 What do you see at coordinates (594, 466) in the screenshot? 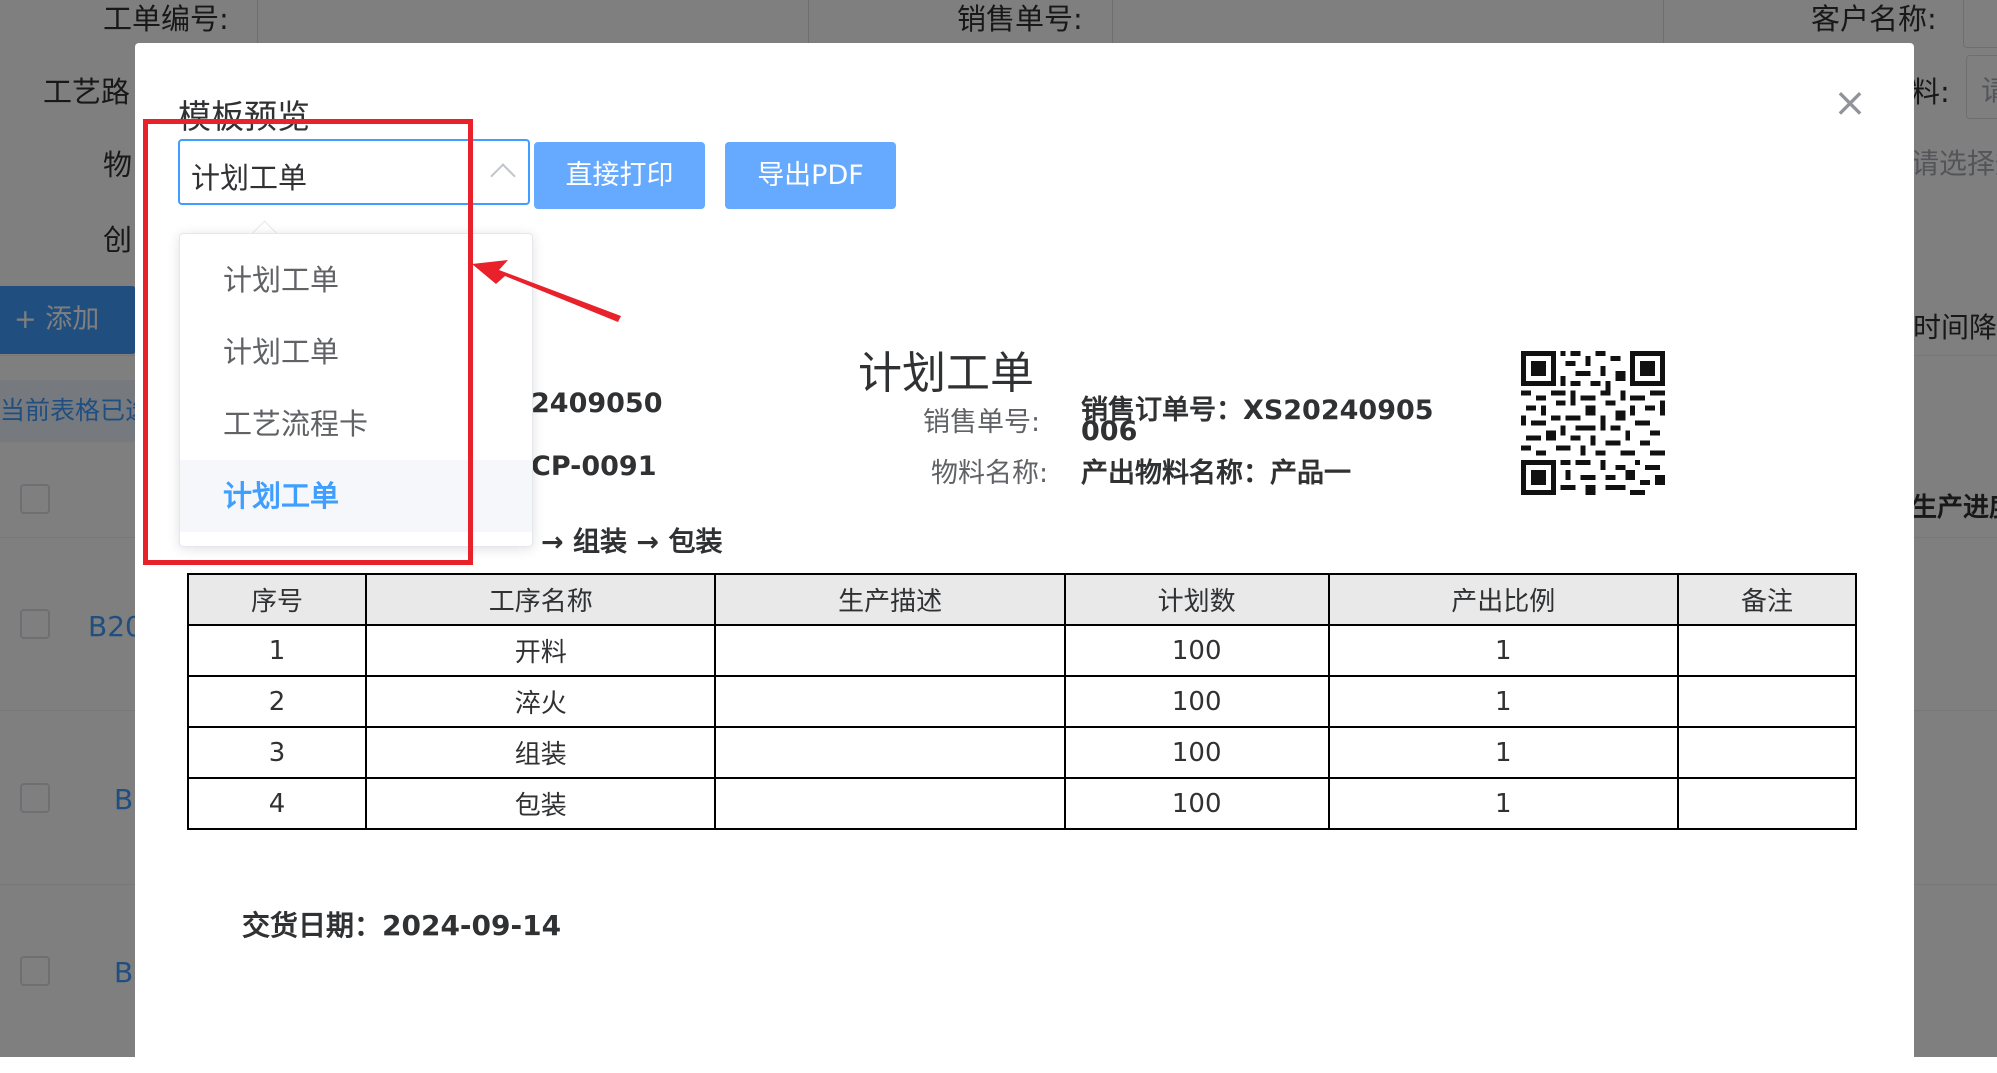
I see `product-code-value: CP-0091` at bounding box center [594, 466].